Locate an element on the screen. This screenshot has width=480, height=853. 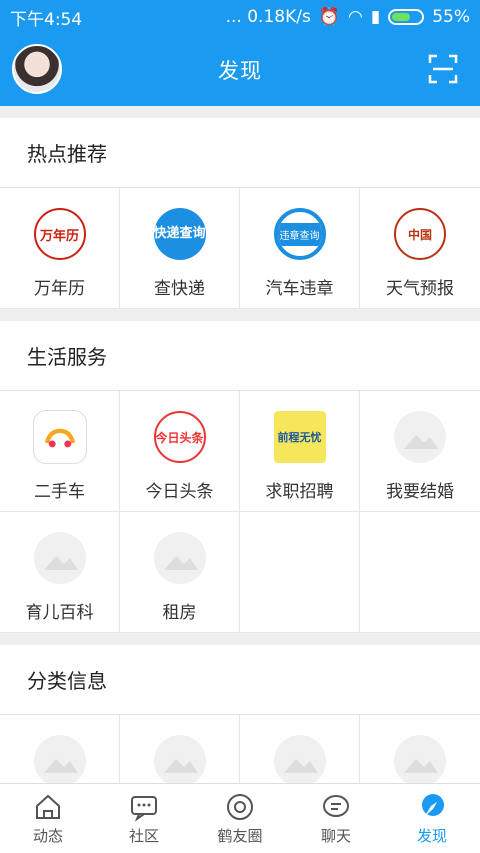
tab-moments: 鹤友圈 is located at coordinates (240, 818).